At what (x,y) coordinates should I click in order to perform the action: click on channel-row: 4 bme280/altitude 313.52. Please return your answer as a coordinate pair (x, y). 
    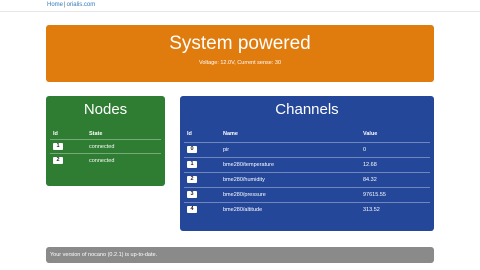
    Looking at the image, I should click on (307, 208).